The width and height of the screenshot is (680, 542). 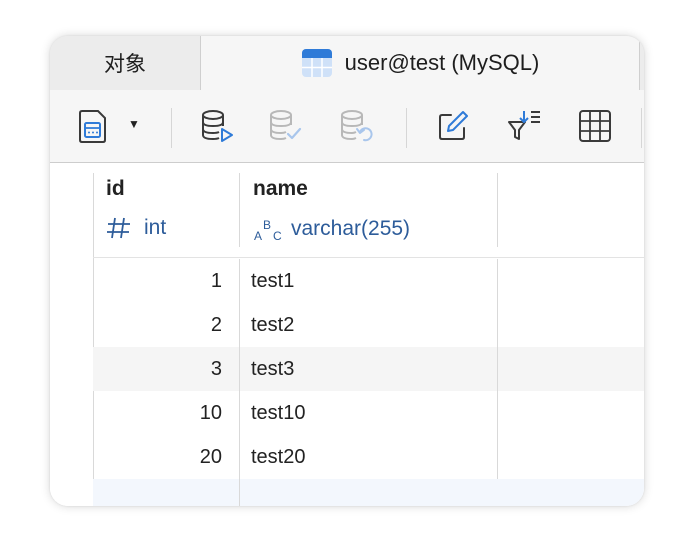 I want to click on column-header-id: id int, so click(x=166, y=210).